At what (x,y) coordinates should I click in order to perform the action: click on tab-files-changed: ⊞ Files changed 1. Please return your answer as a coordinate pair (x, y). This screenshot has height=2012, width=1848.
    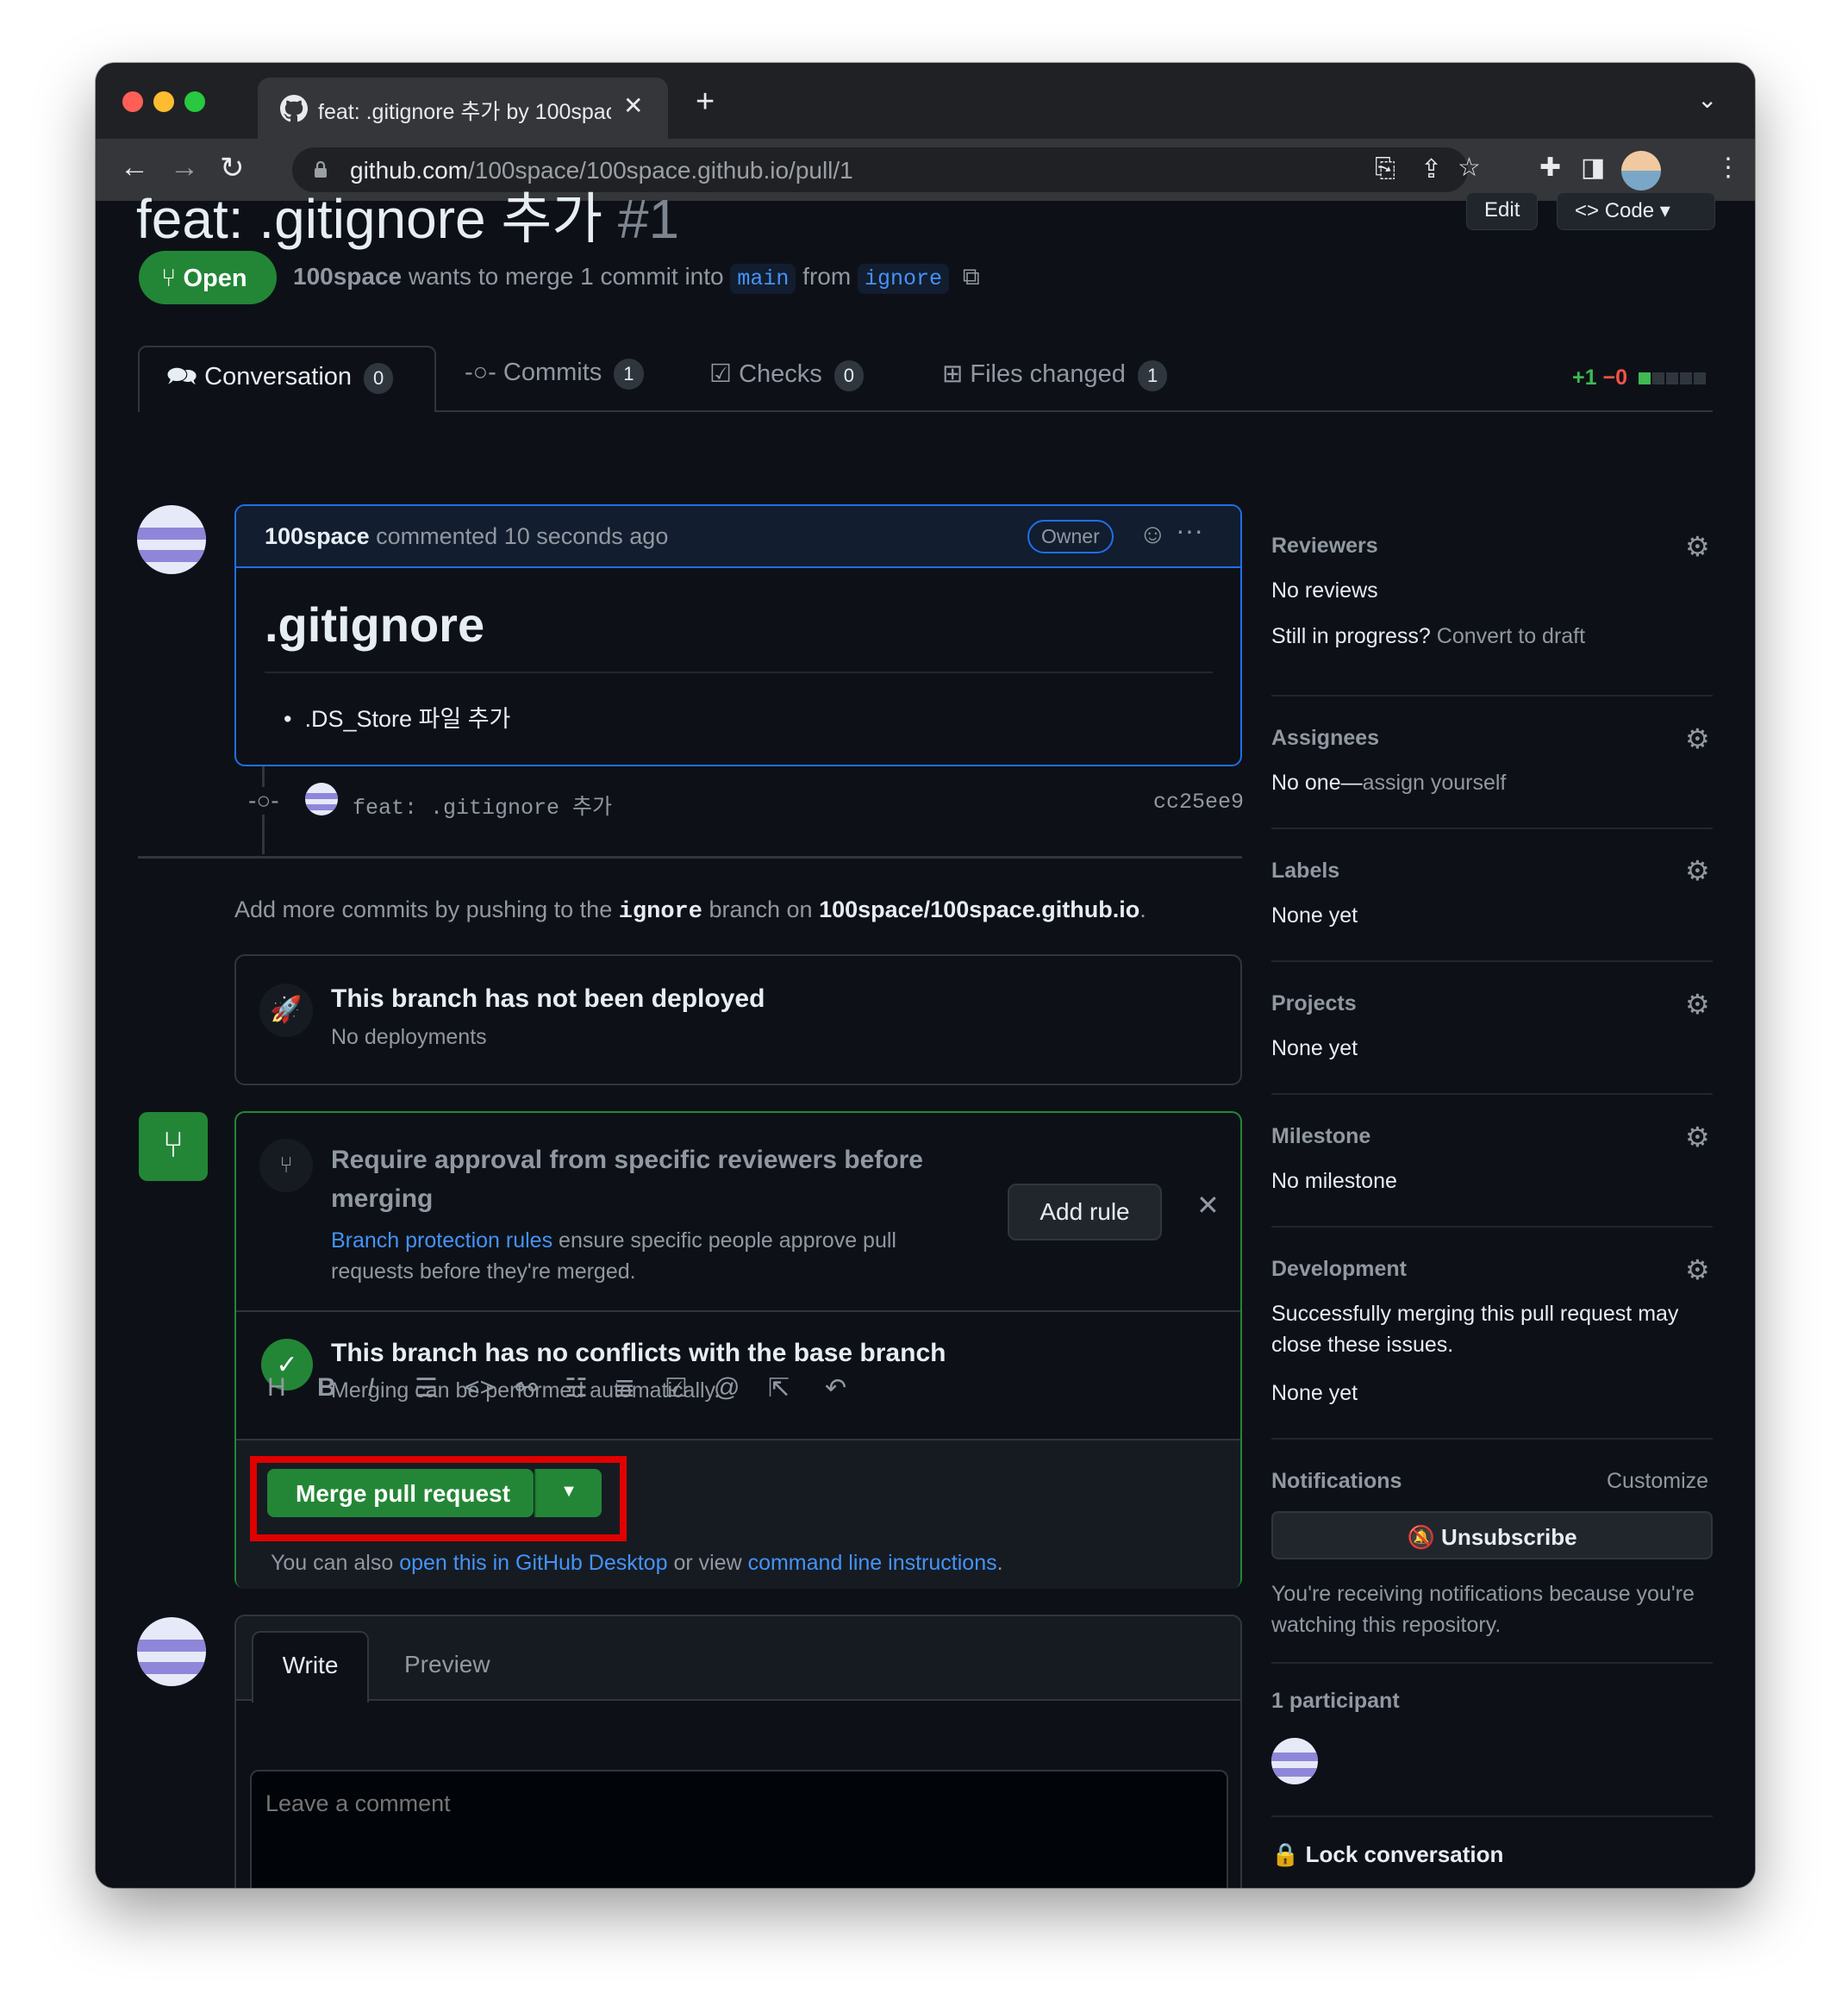
    Looking at the image, I should click on (1055, 375).